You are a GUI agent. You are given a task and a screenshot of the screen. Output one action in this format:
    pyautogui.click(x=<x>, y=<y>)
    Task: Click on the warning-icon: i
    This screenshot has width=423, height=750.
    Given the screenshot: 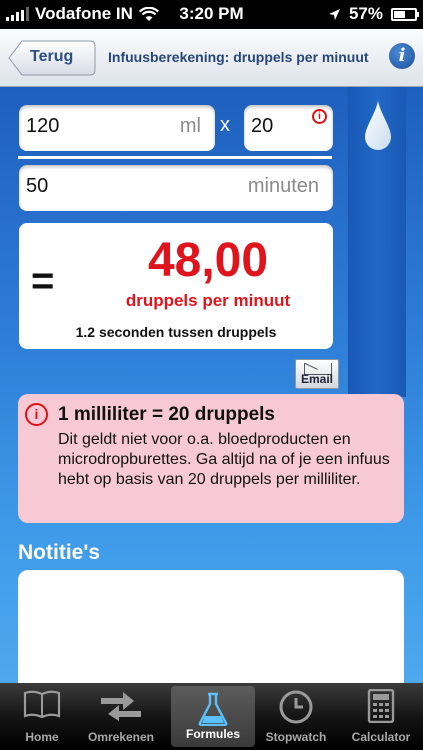 What is the action you would take?
    pyautogui.click(x=319, y=116)
    